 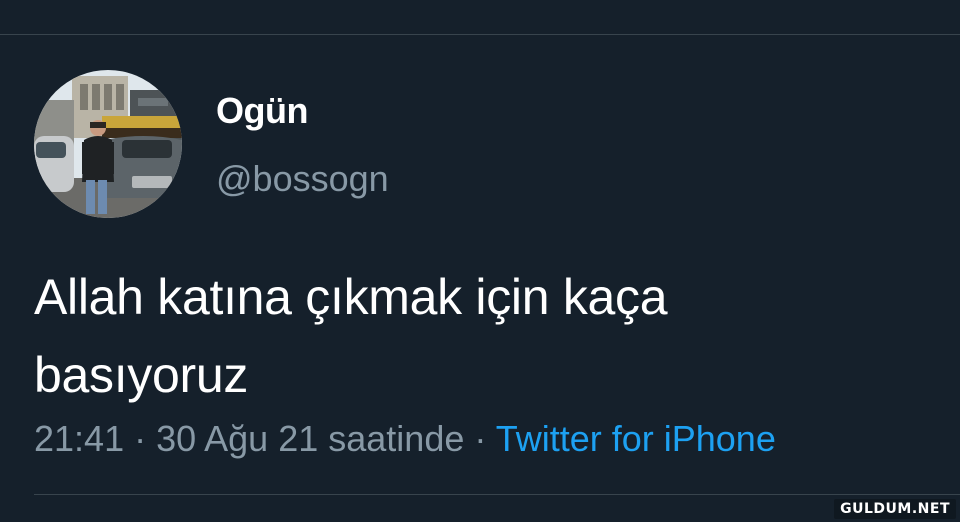 I want to click on tweet-text-line-2: basıyoruz, so click(x=141, y=375).